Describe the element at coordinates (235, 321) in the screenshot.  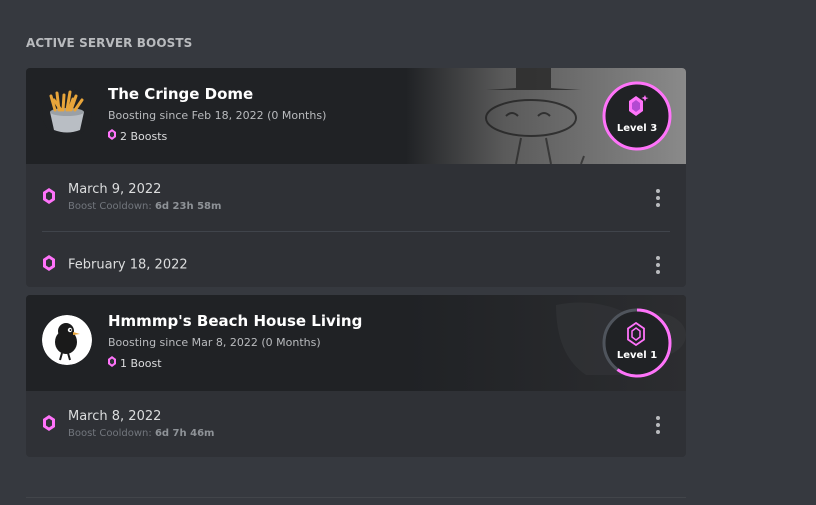
I see `server-name: Hmmmp's Beach House Living` at that location.